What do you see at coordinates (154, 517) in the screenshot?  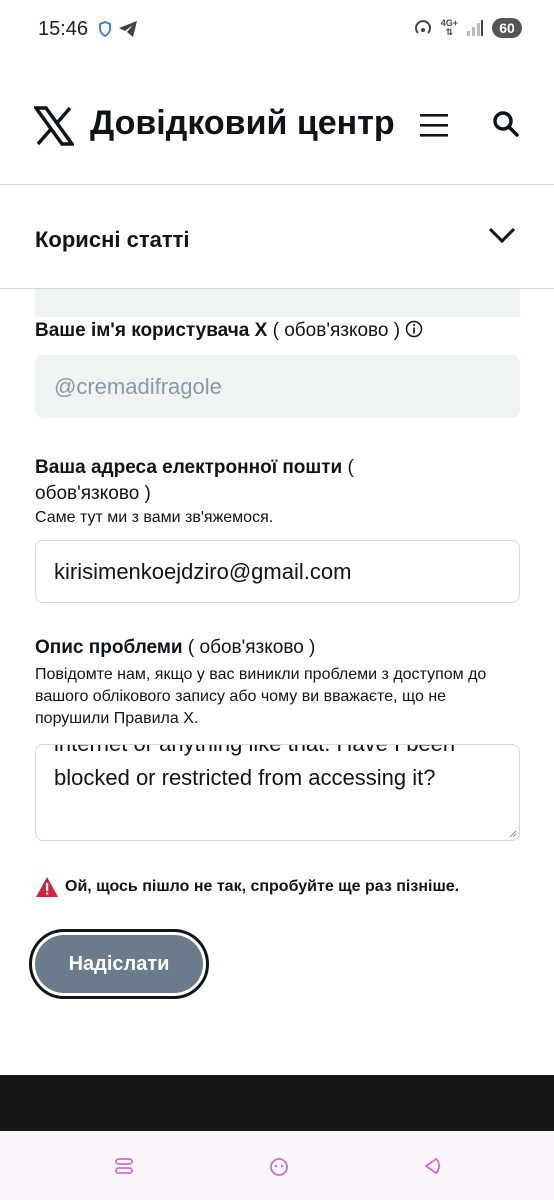 I see `email-hint: Саме тут ми з вами зв'яжемося.` at bounding box center [154, 517].